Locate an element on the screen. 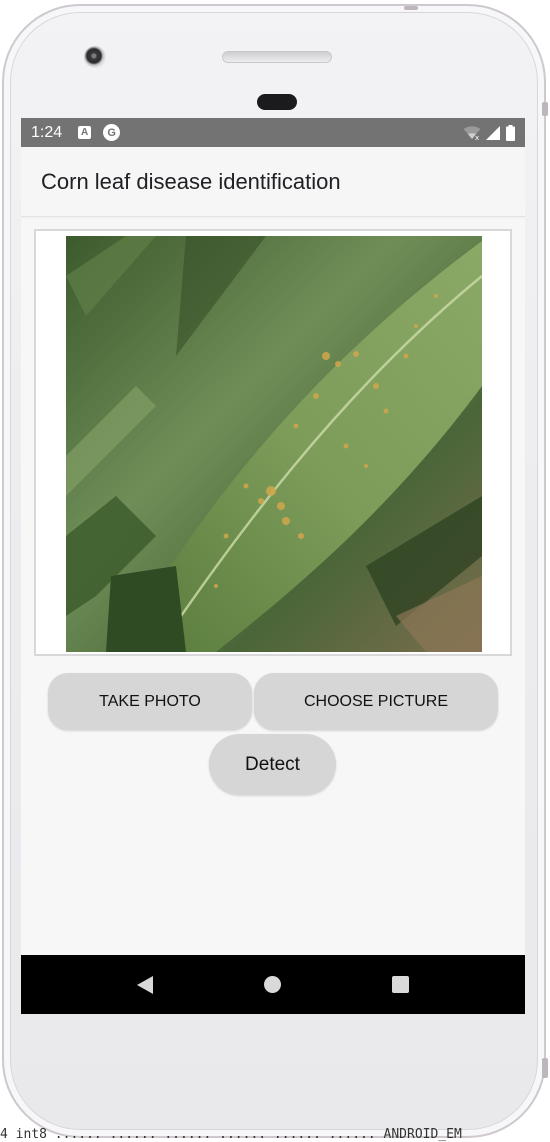  status-bar: 1:24 A G x is located at coordinates (273, 132).